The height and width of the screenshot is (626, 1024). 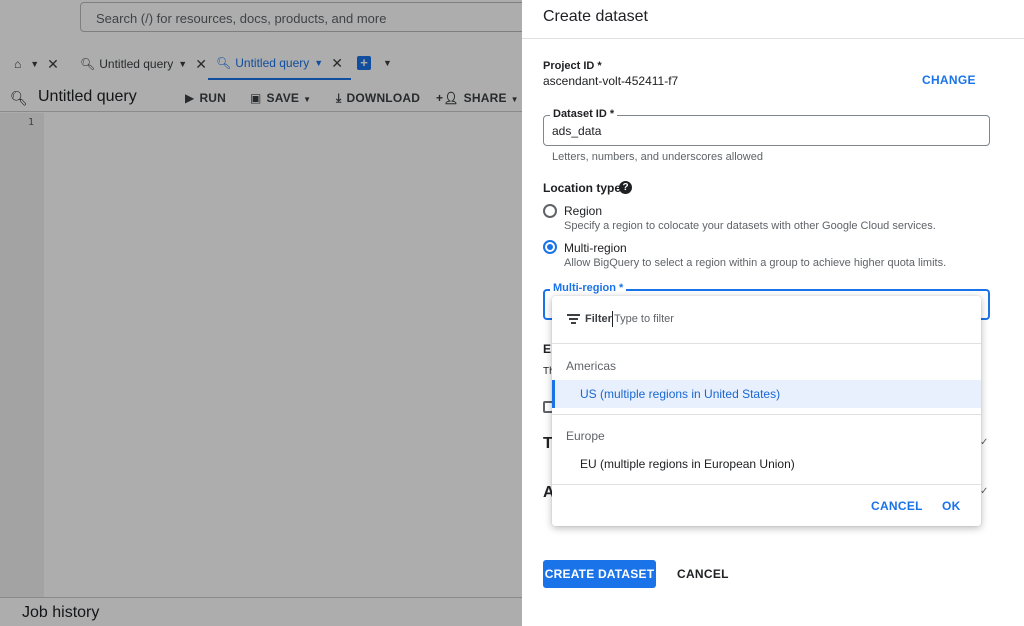 I want to click on obscured-heading: E, so click(x=547, y=349).